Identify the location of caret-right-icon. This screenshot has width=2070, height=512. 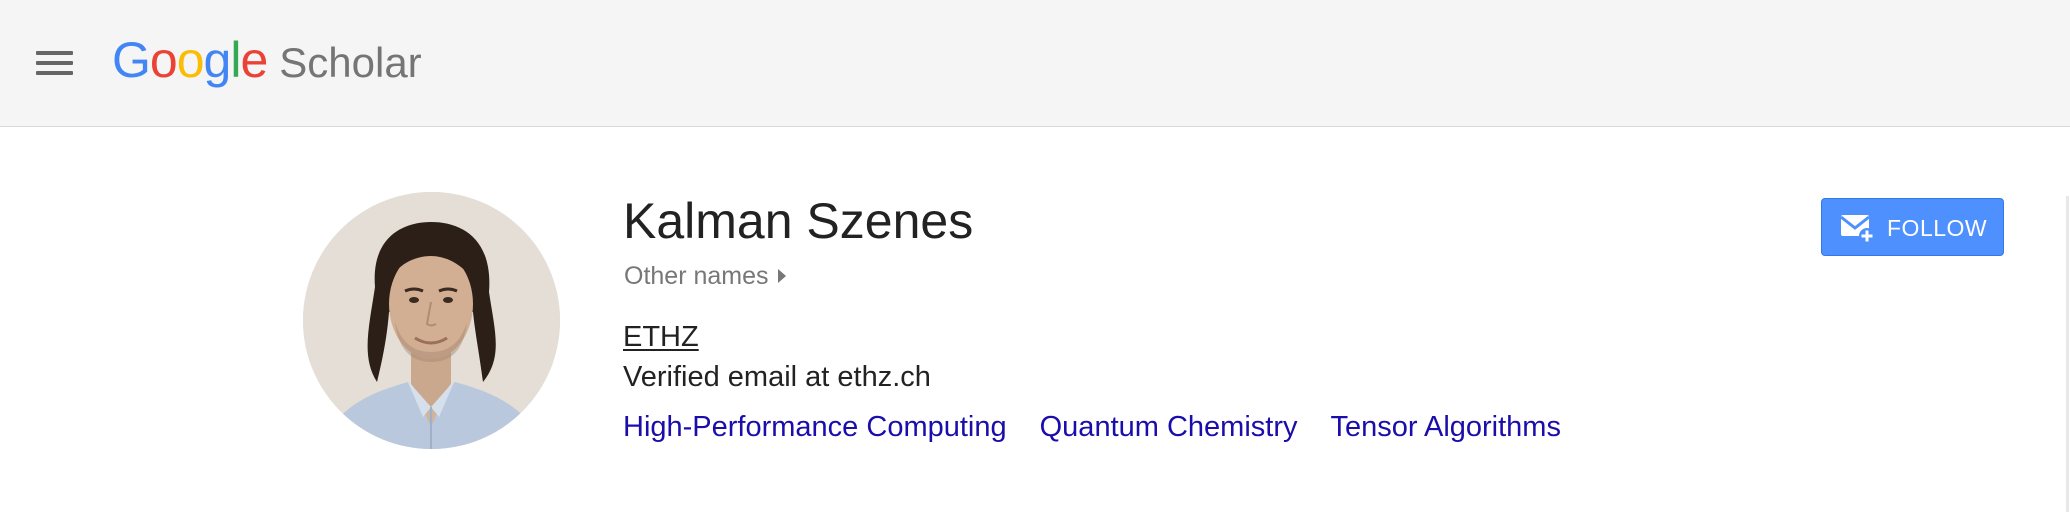
(781, 276).